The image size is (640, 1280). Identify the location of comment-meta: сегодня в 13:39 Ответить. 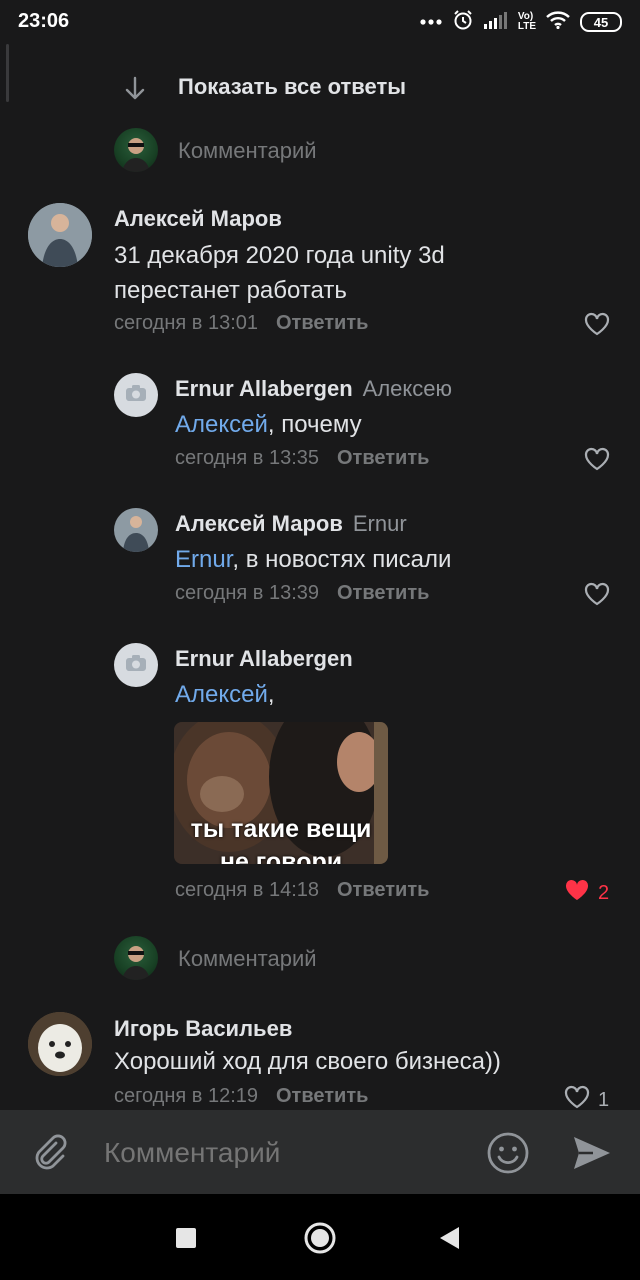
(302, 593).